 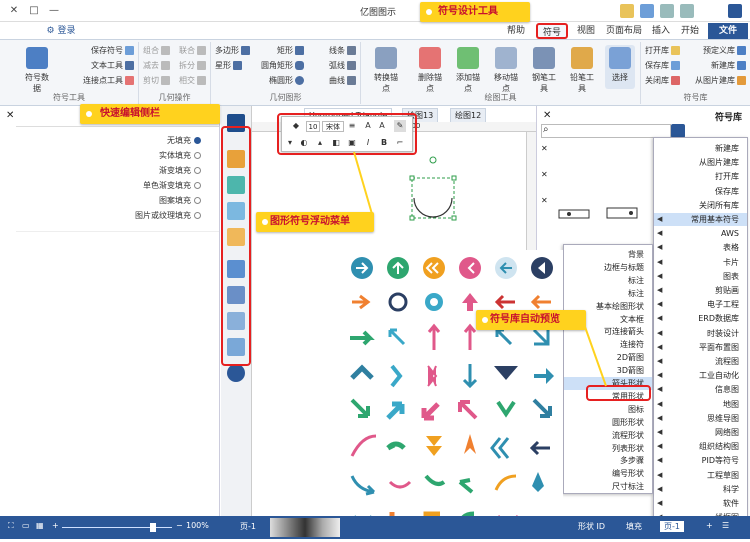 What do you see at coordinates (40, 525) in the screenshot?
I see `fit-width-icon: ▦` at bounding box center [40, 525].